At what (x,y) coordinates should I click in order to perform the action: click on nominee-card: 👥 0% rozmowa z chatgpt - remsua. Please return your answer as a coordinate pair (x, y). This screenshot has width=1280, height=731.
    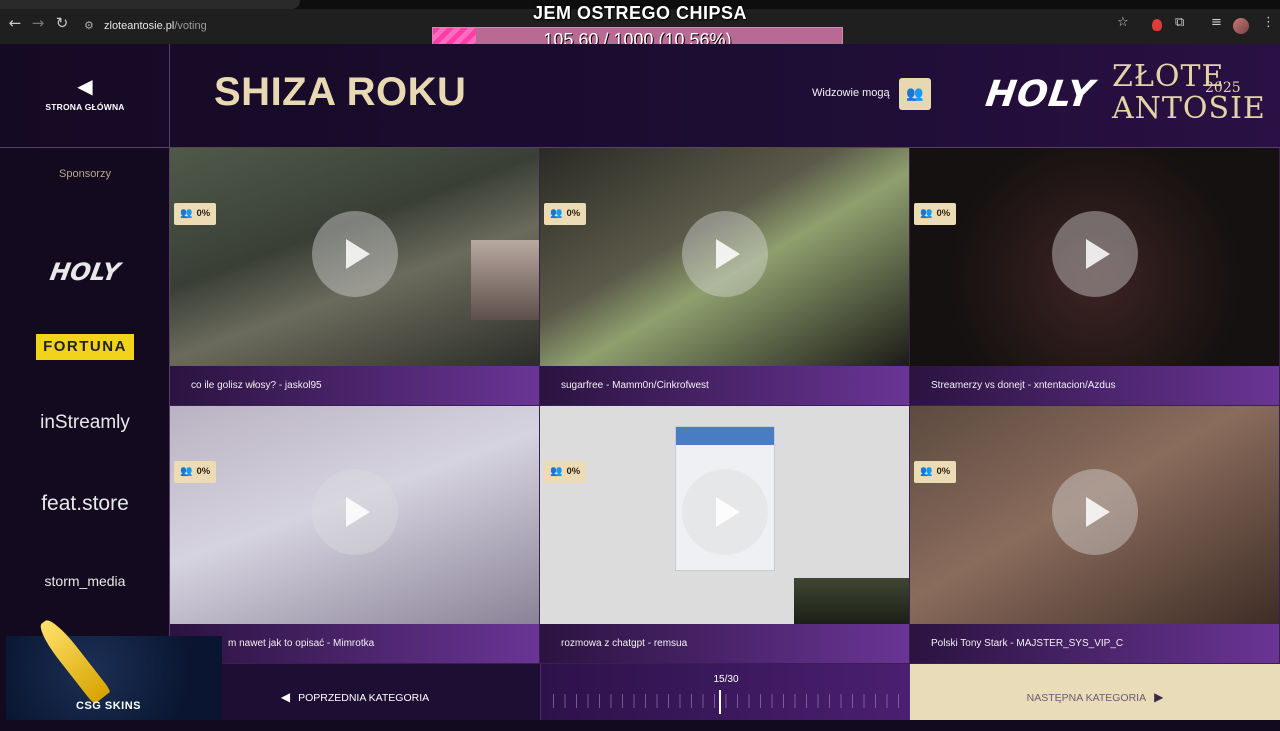
    Looking at the image, I should click on (725, 535).